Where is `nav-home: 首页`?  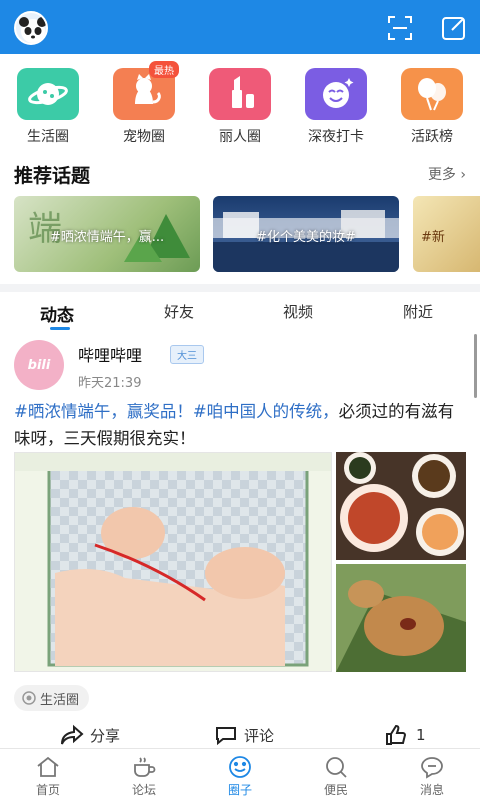
nav-home: 首页 is located at coordinates (48, 776).